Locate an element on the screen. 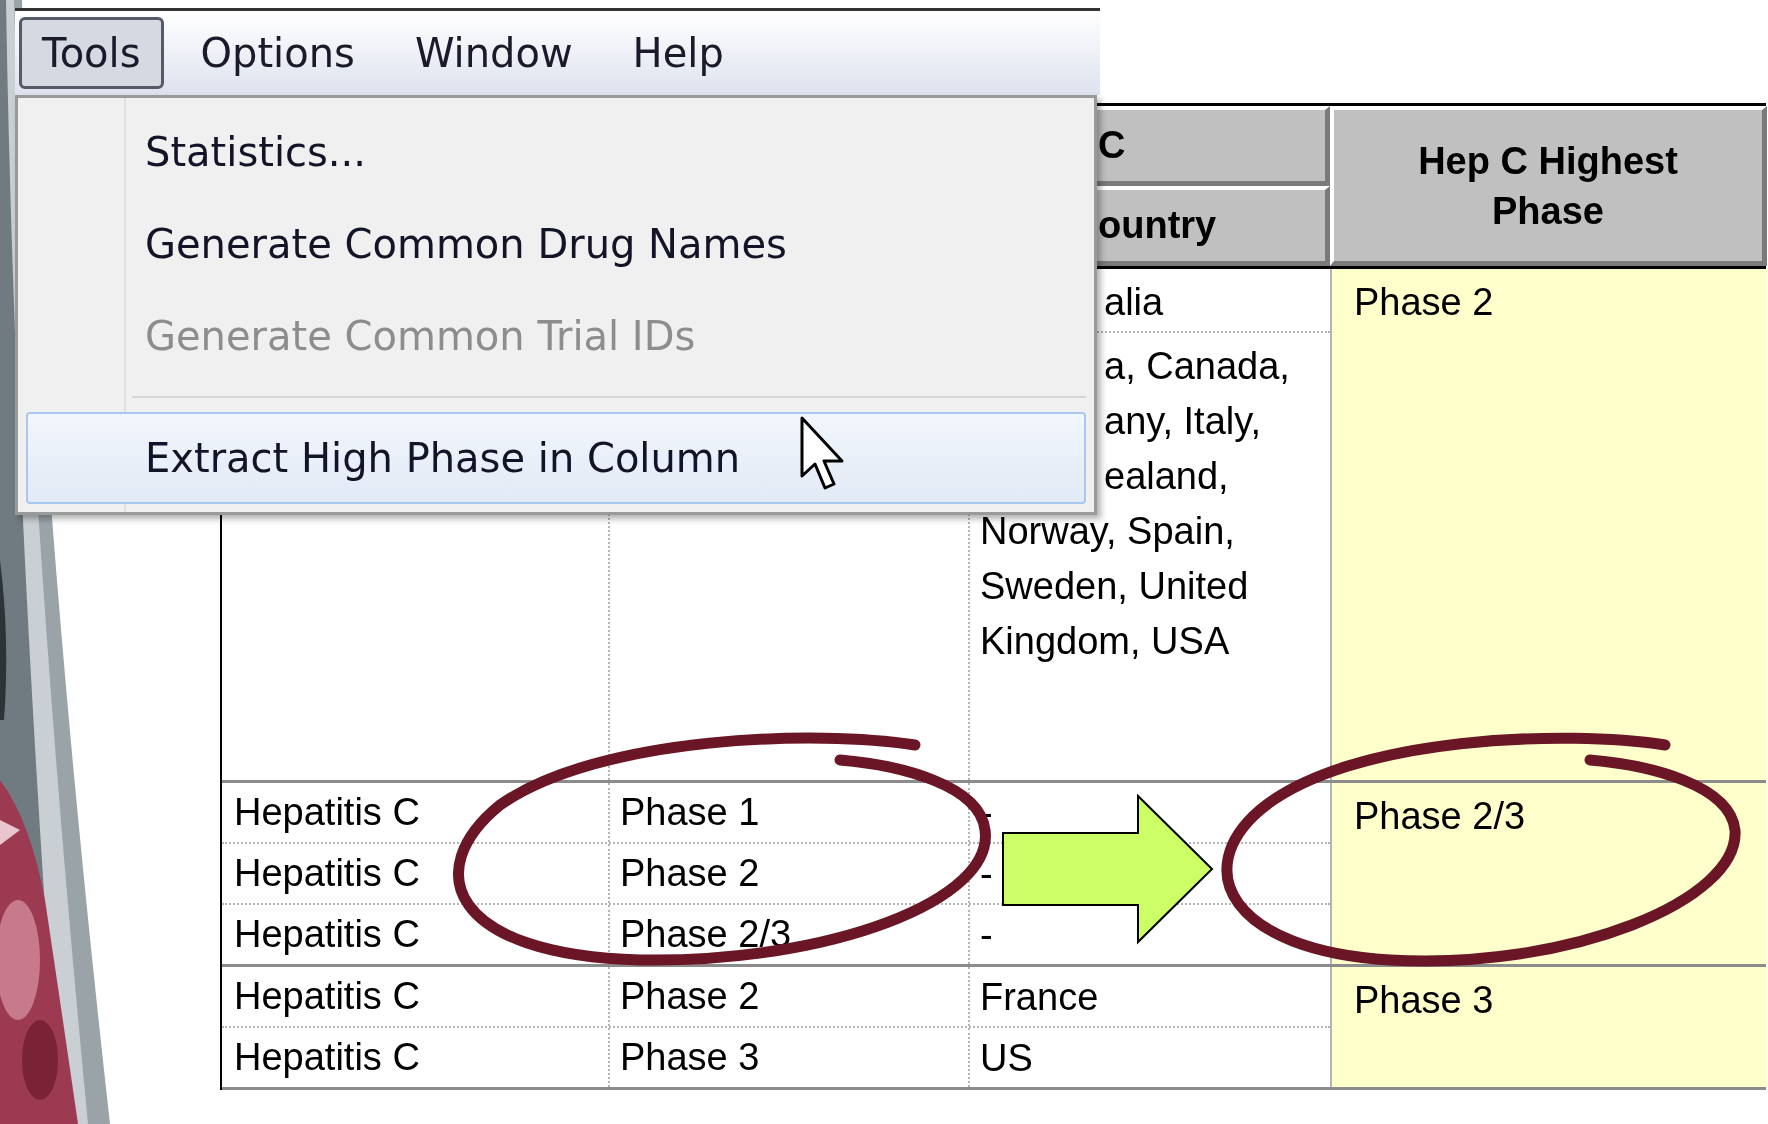 The image size is (1768, 1124). table-cell-text: alia is located at coordinates (1134, 302).